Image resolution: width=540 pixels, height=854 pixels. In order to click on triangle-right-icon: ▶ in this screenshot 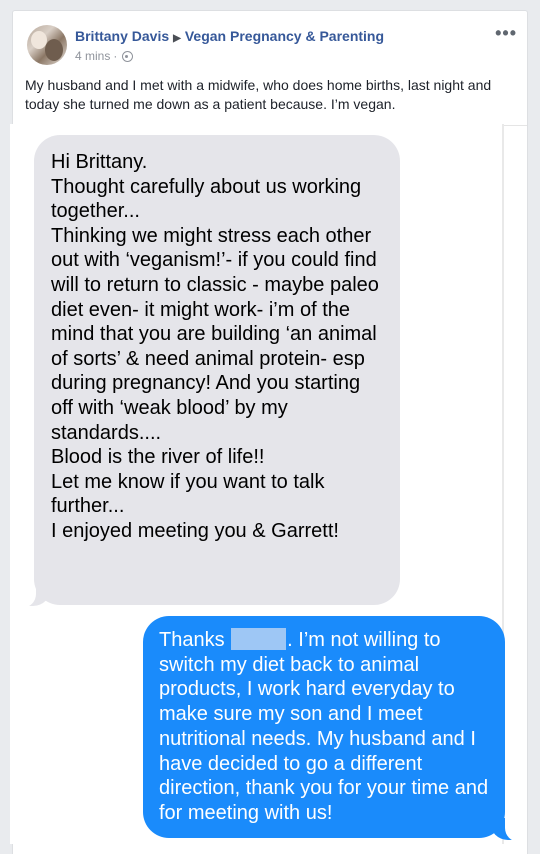, I will do `click(177, 38)`.